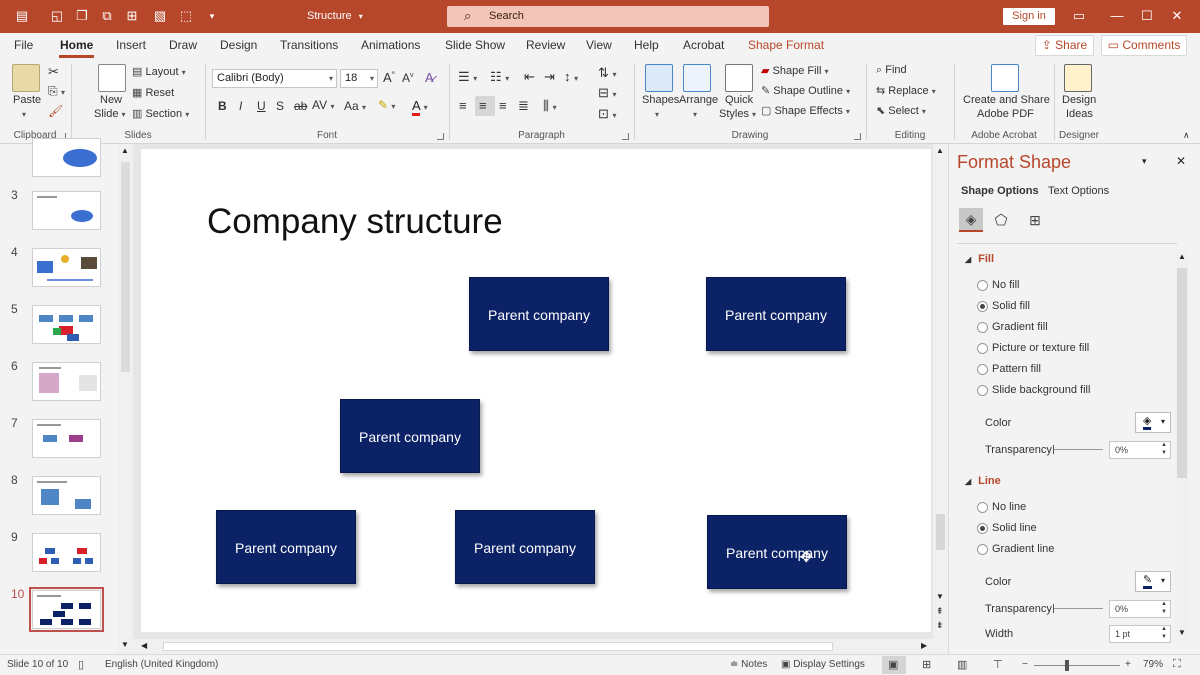  I want to click on arrange-dropdown-icon: ▾, so click(695, 114).